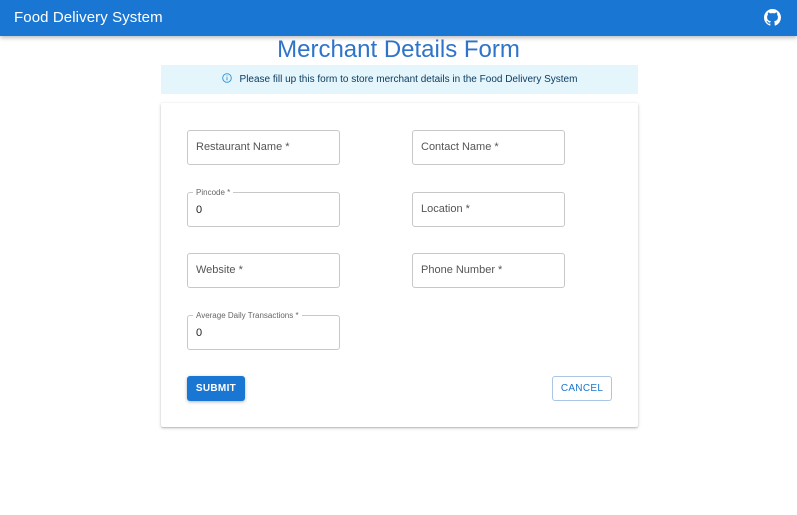 The image size is (797, 515). I want to click on pincode-value: 0, so click(199, 210).